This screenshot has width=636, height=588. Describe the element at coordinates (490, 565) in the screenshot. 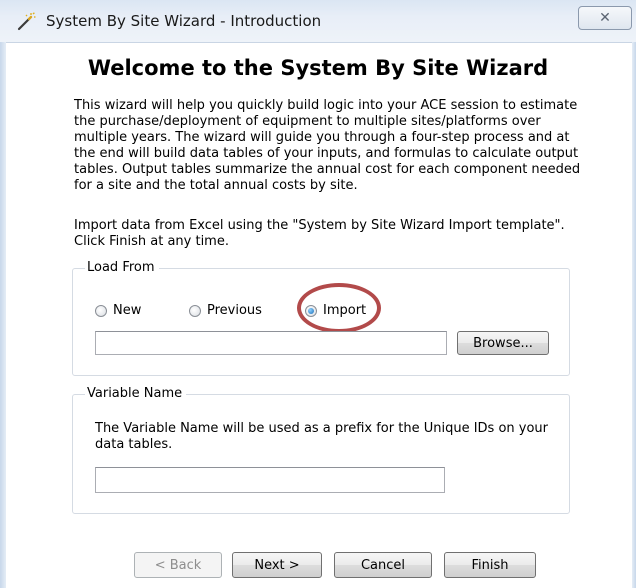

I see `finish-button: Finish` at that location.